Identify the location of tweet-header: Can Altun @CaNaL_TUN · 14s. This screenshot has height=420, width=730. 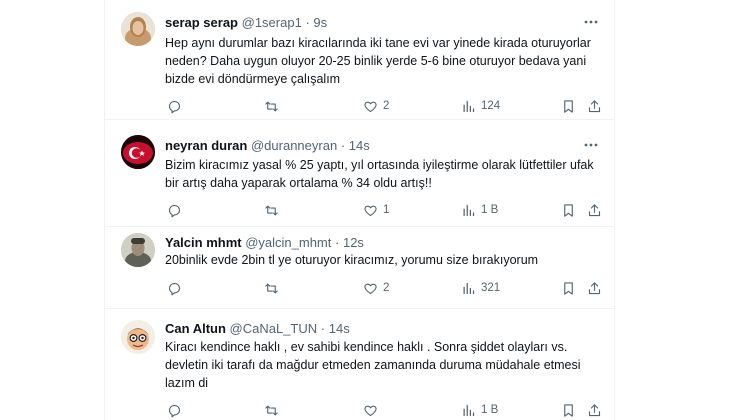
(257, 329).